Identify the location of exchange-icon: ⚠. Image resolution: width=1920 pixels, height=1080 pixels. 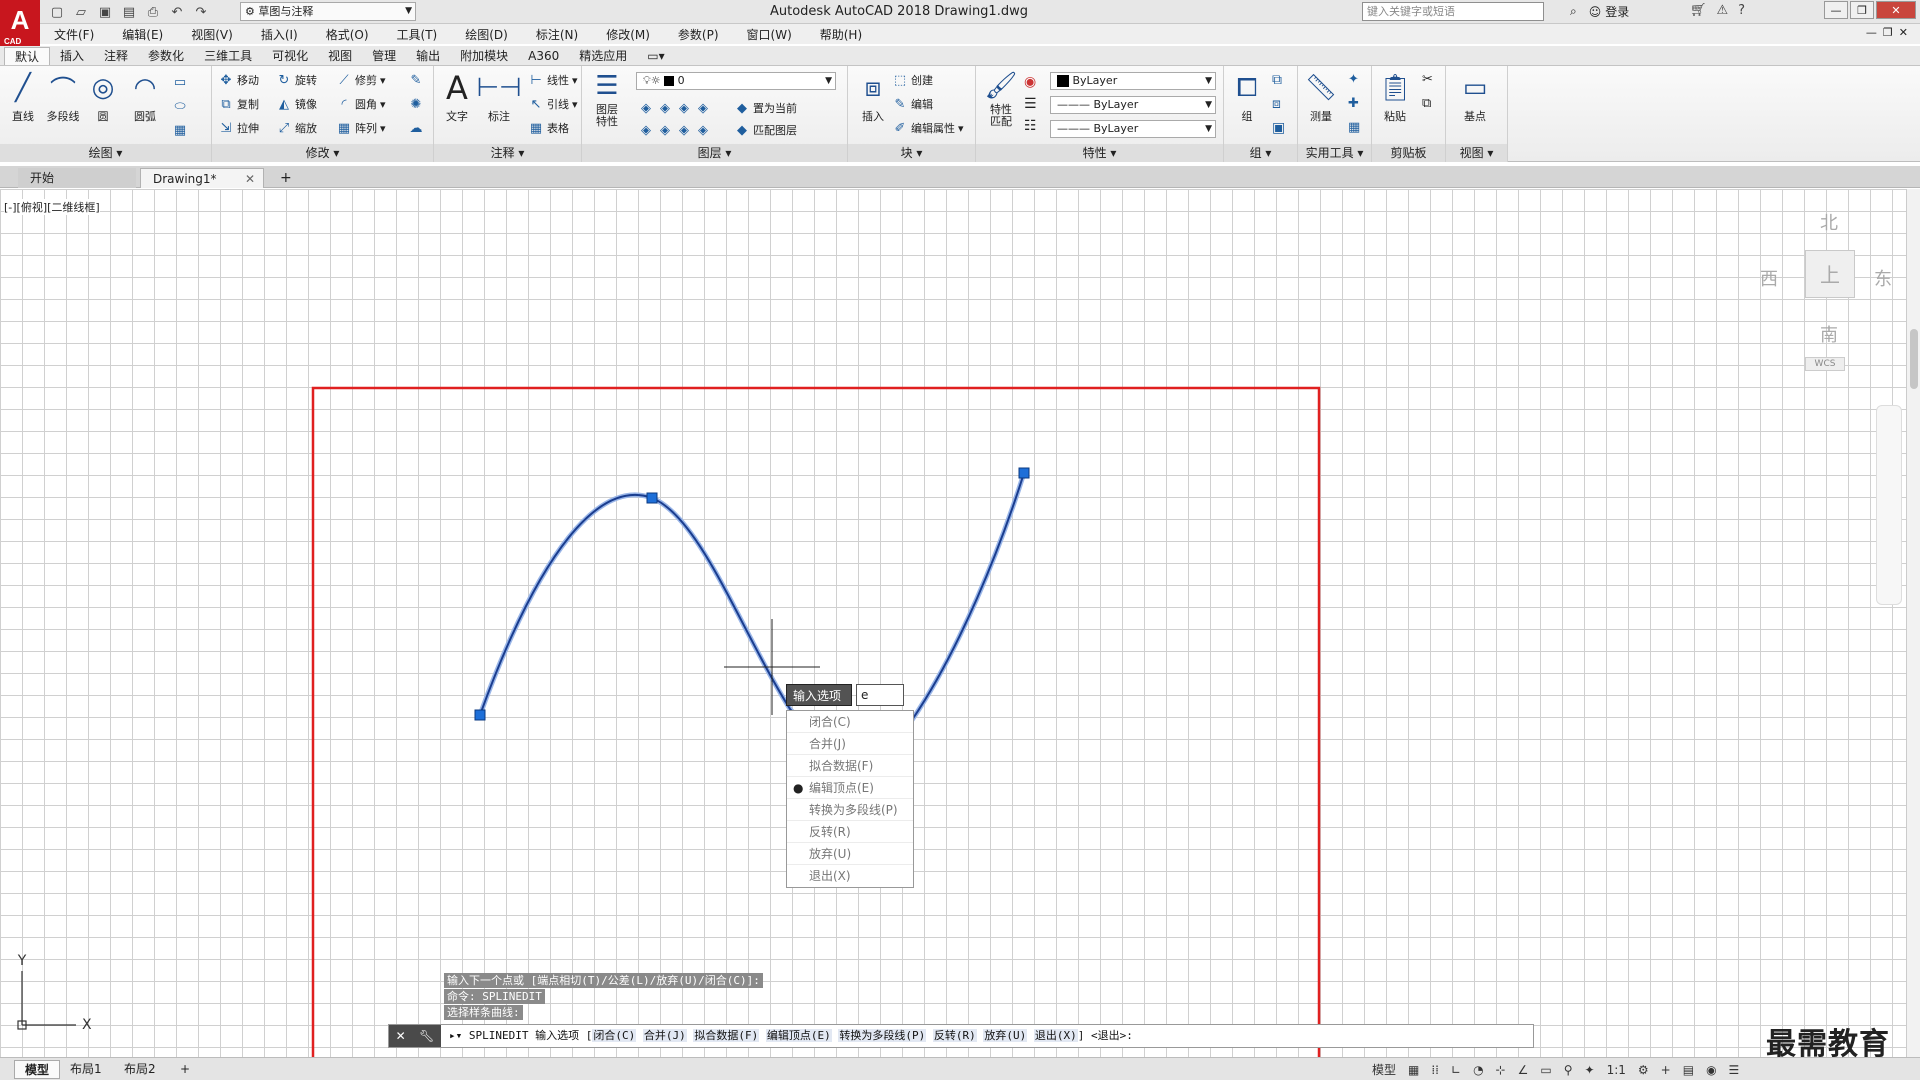
(1723, 10).